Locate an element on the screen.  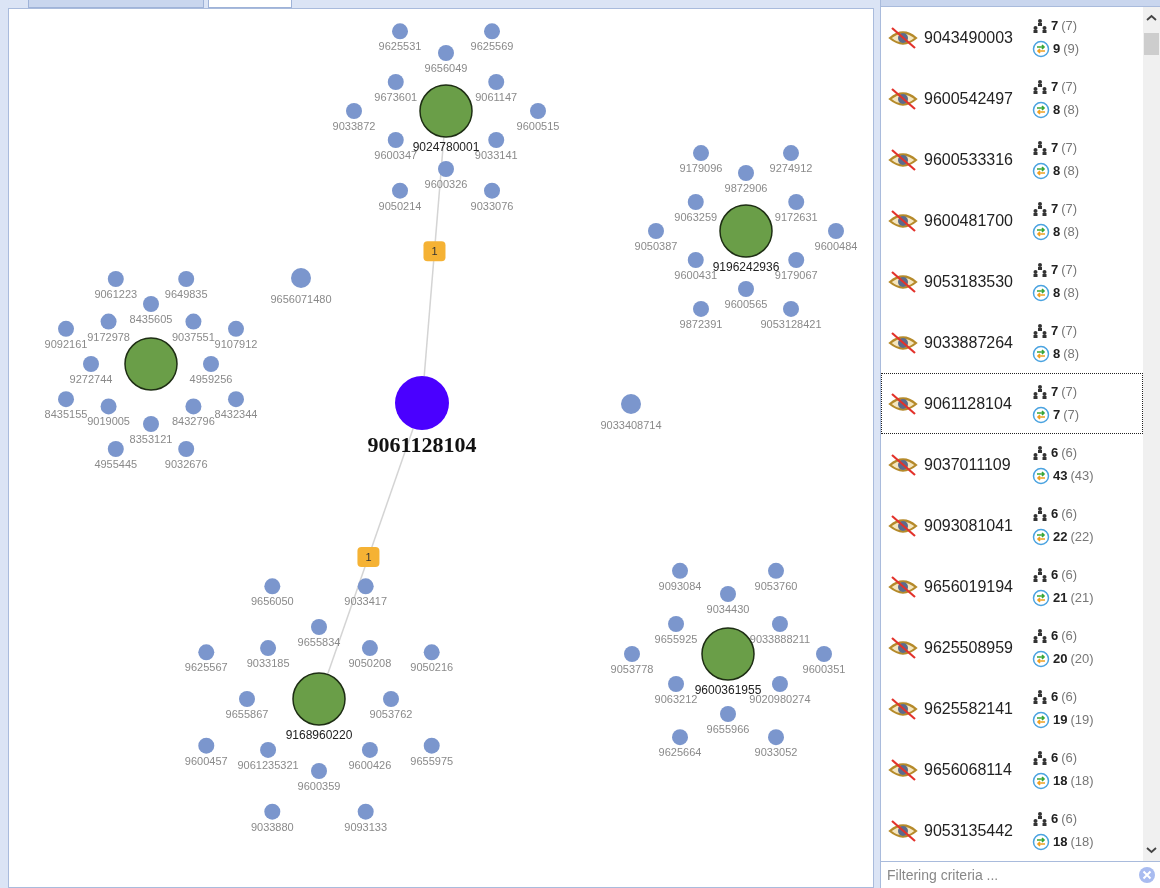
caller-row: 9033887264 7 (7) 8 (8) is located at coordinates (1012, 342).